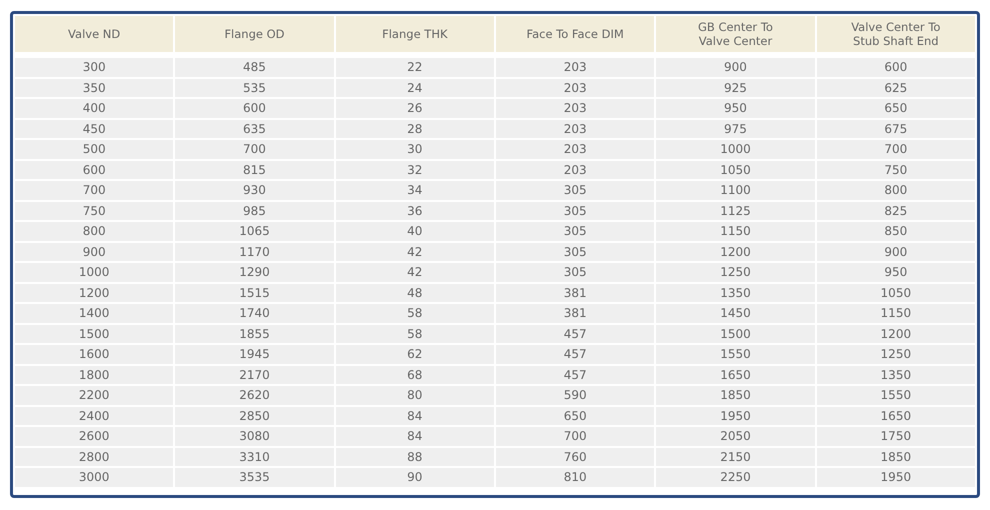 This screenshot has width=990, height=510. What do you see at coordinates (254, 415) in the screenshot?
I see `table-cell: 2850` at bounding box center [254, 415].